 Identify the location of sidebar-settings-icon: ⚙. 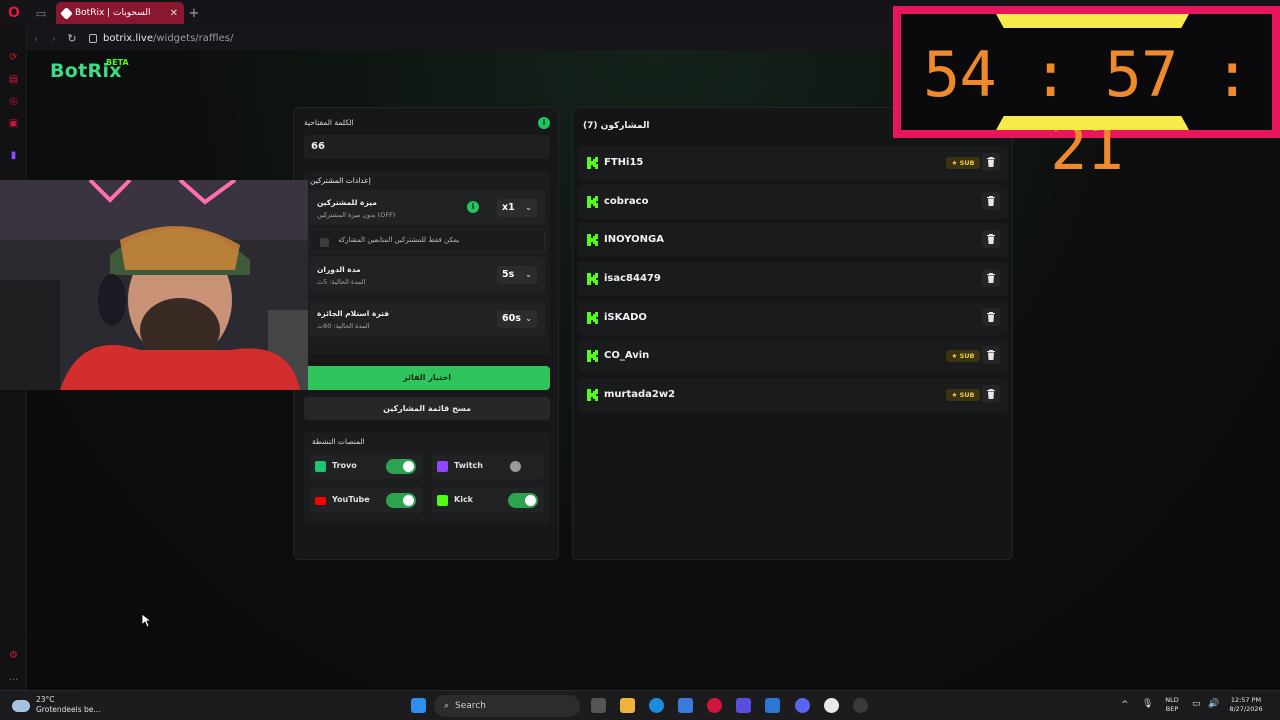
(13, 655).